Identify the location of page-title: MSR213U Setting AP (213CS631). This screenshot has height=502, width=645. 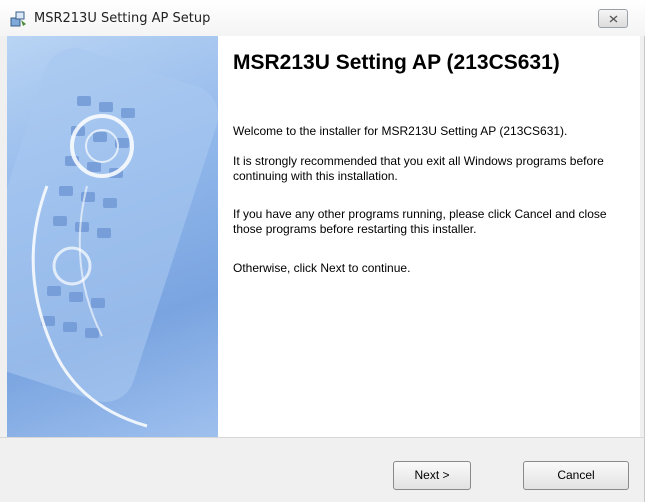
(396, 62).